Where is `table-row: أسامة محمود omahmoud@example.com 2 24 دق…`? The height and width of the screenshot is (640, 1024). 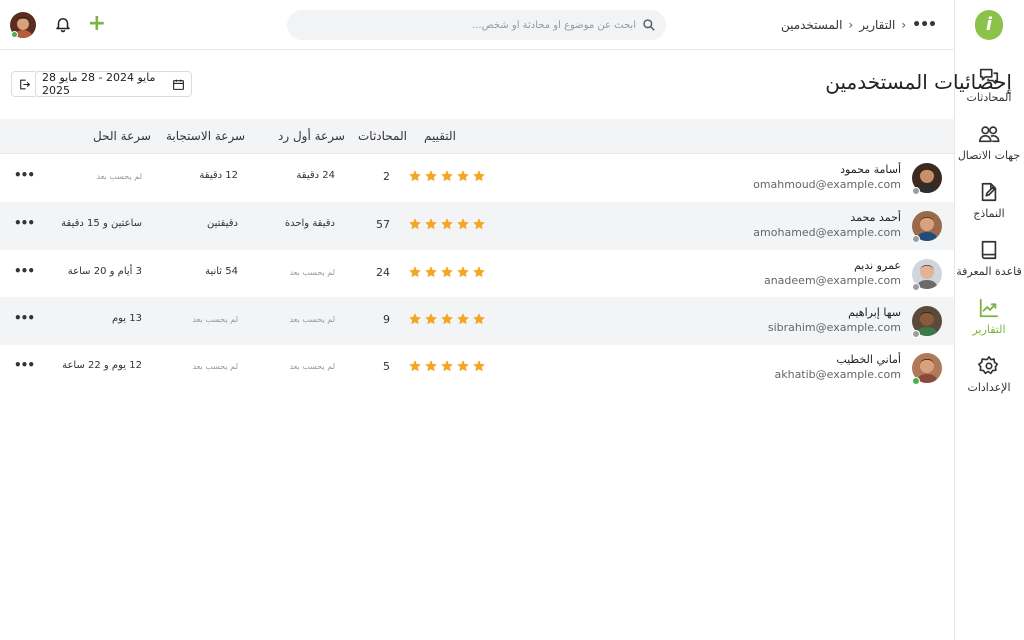 table-row: أسامة محمود omahmoud@example.com 2 24 دق… is located at coordinates (477, 178).